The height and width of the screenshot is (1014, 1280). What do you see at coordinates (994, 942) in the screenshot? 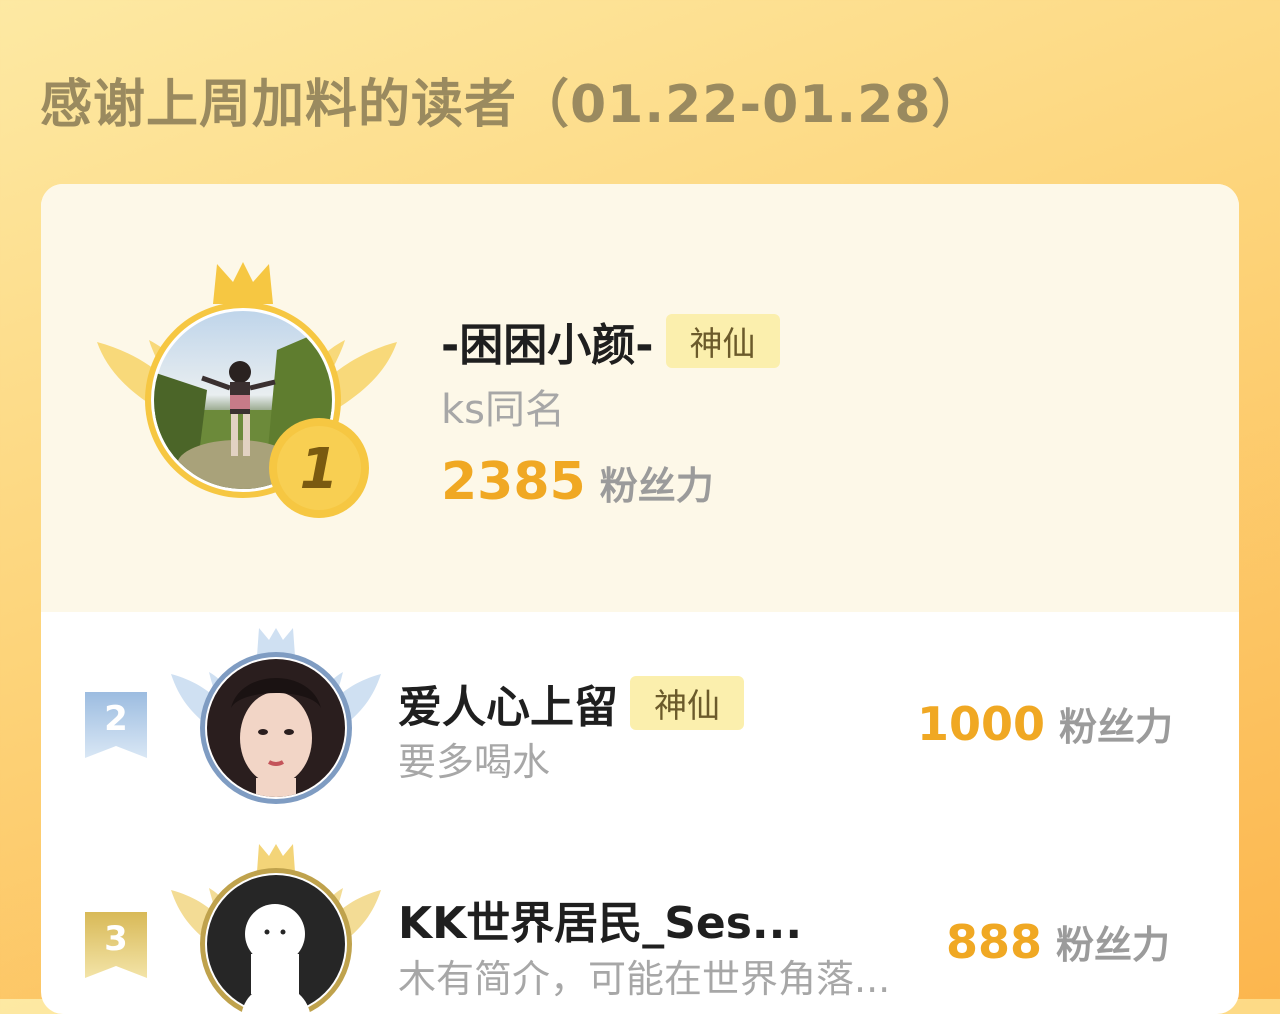
I see `reader-3-score-value: 888` at bounding box center [994, 942].